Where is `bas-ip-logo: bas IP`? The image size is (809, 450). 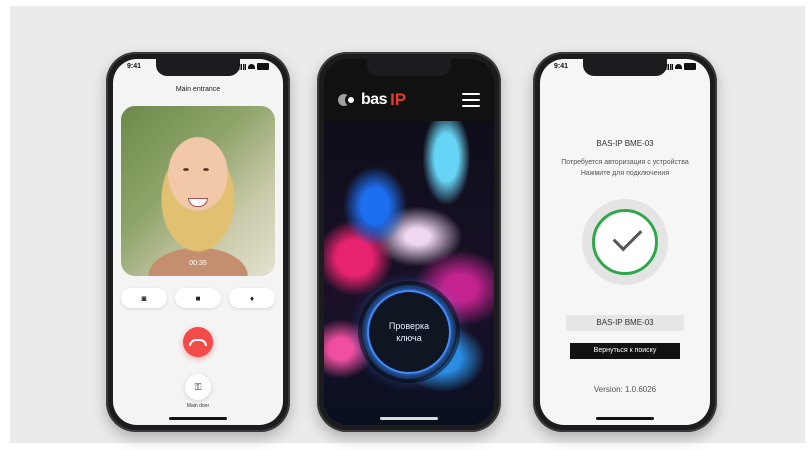 bas-ip-logo: bas IP is located at coordinates (372, 100).